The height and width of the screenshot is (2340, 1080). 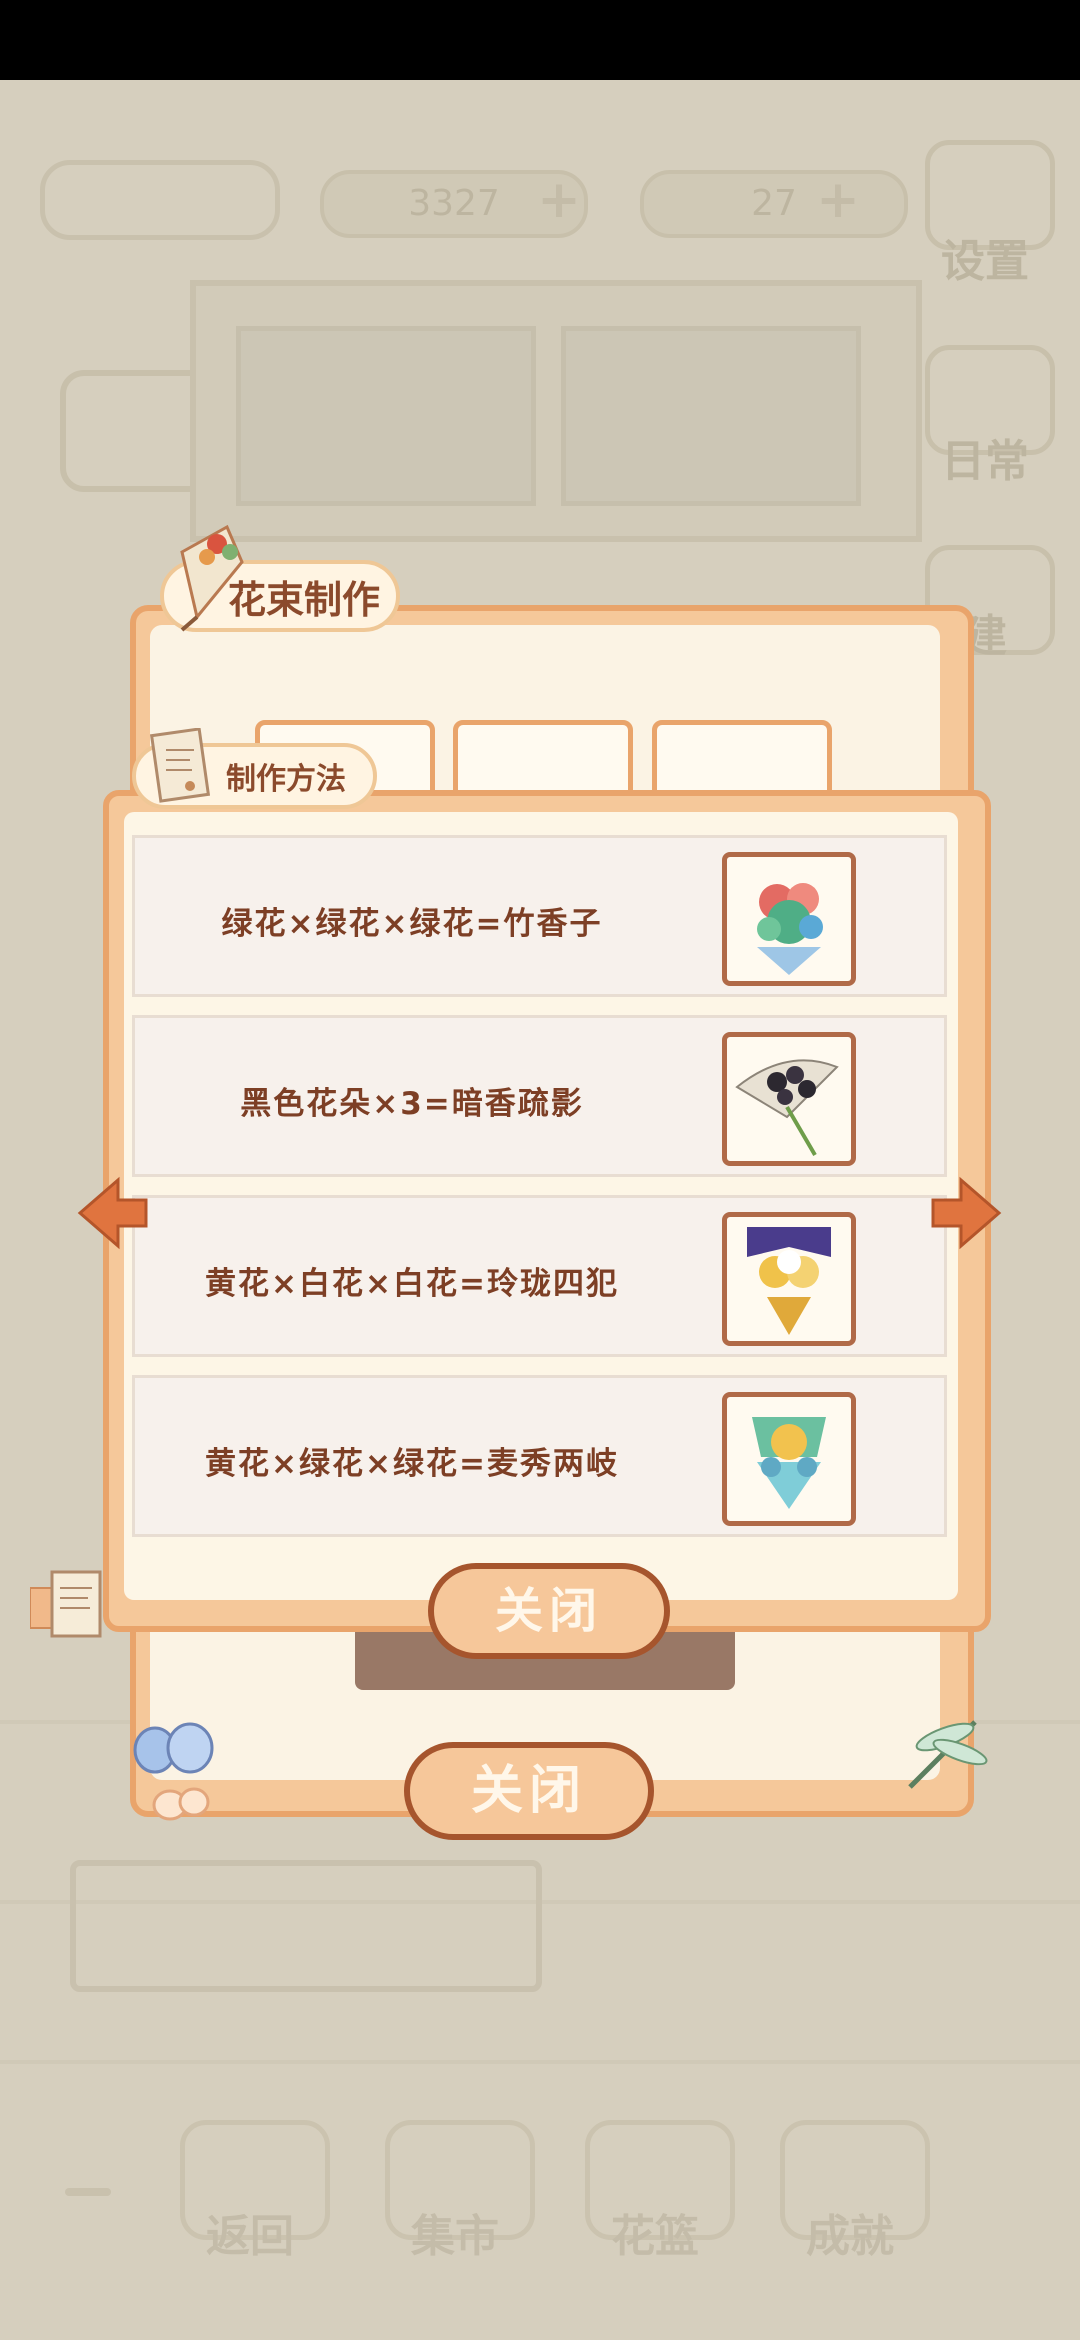 I want to click on nav-back-label: 返回, so click(x=250, y=2236).